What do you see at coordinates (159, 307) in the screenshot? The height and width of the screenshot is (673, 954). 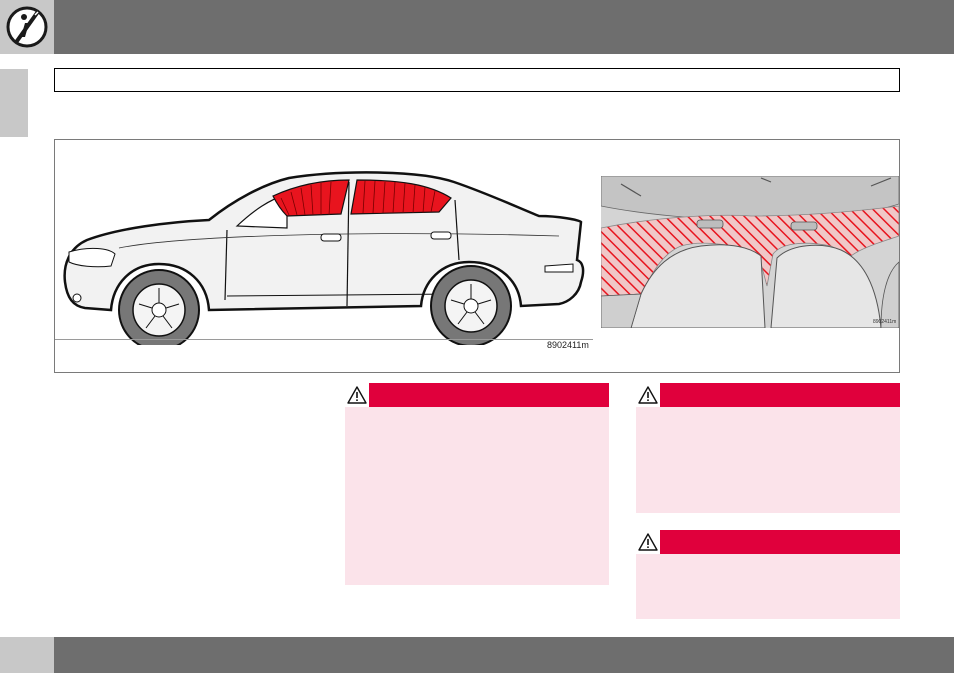 I see `front-wheel` at bounding box center [159, 307].